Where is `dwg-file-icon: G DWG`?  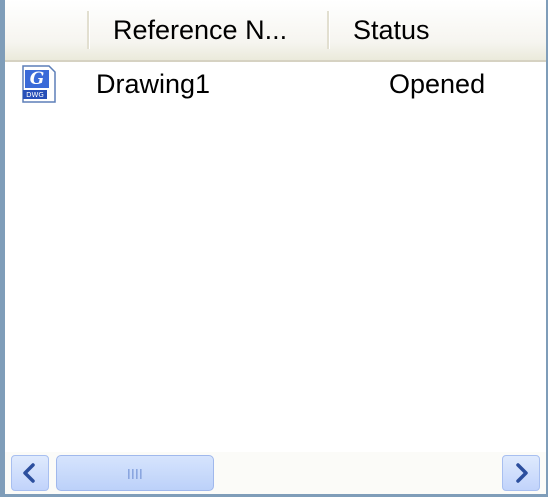
dwg-file-icon: G DWG is located at coordinates (39, 84).